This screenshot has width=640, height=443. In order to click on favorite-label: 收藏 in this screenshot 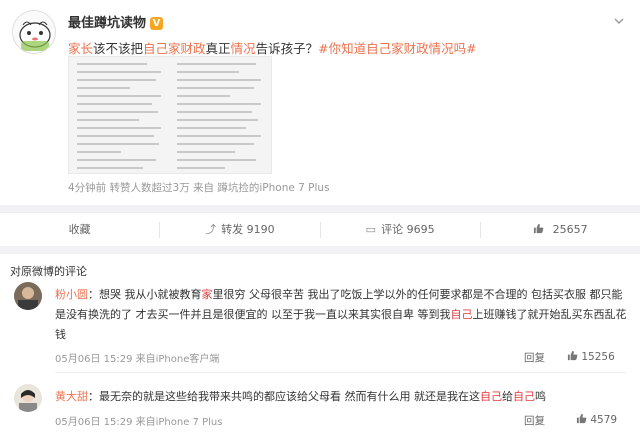, I will do `click(79, 229)`.